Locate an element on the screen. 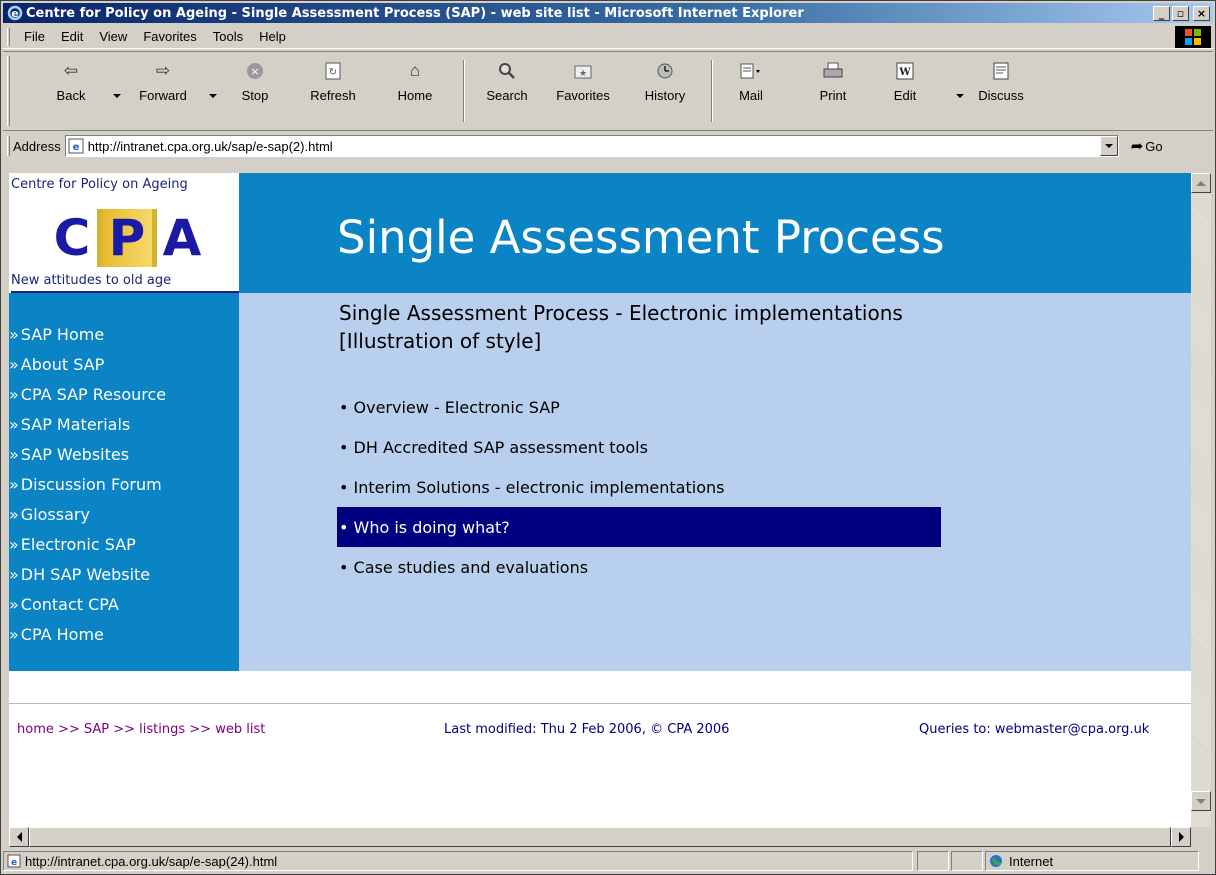 This screenshot has width=1216, height=875. address-grip is located at coordinates (8, 146).